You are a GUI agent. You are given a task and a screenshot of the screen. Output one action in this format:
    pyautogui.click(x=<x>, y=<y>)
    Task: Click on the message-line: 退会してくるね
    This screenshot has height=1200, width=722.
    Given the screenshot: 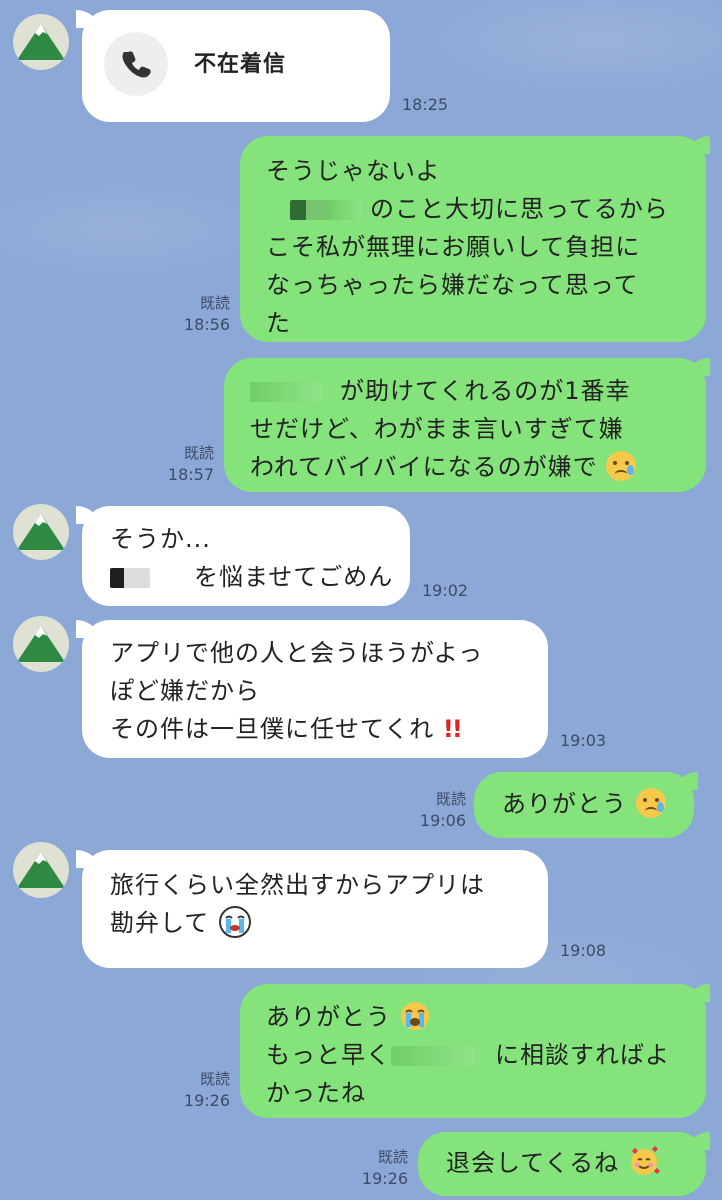 What is the action you would take?
    pyautogui.click(x=576, y=1163)
    